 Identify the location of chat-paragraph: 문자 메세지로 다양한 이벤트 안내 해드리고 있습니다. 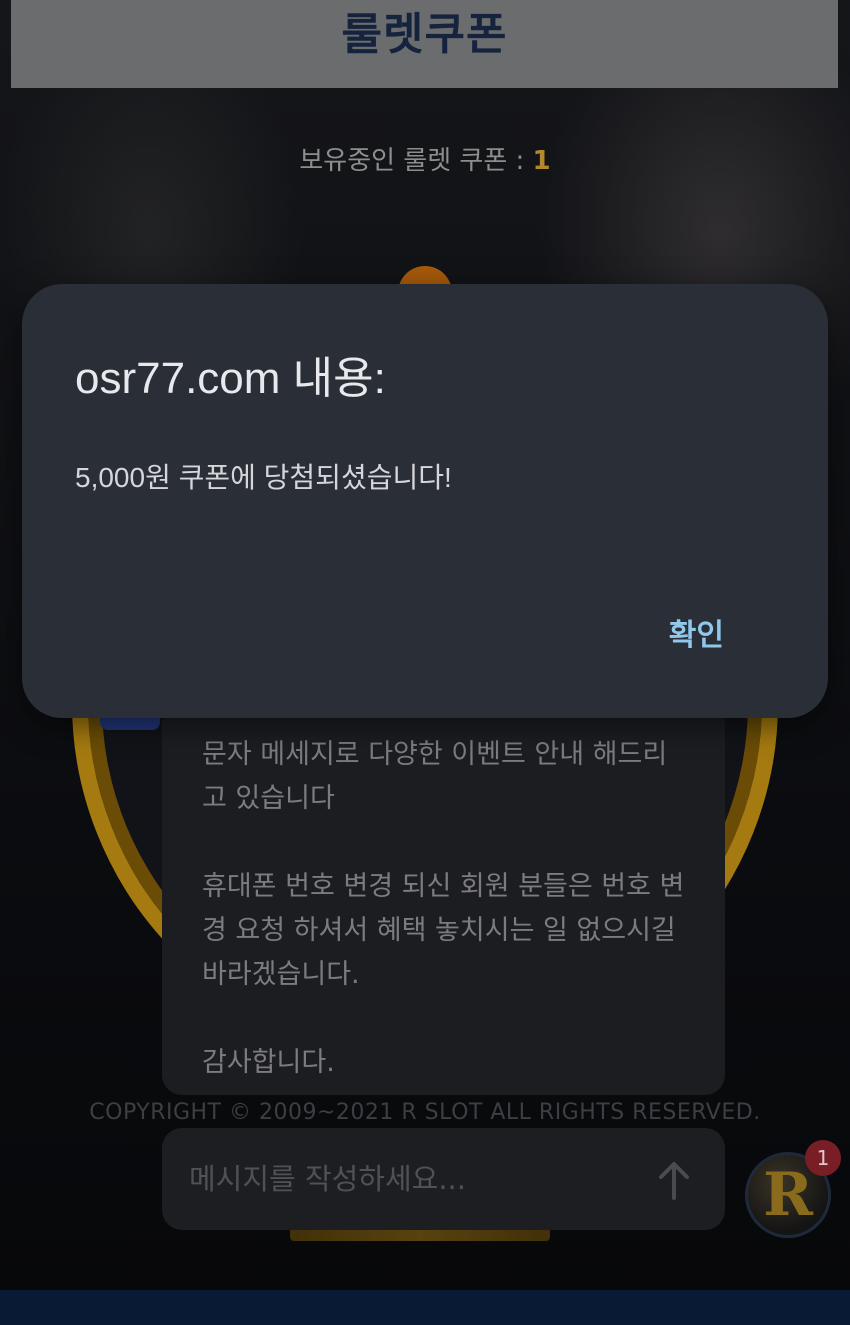
(435, 776).